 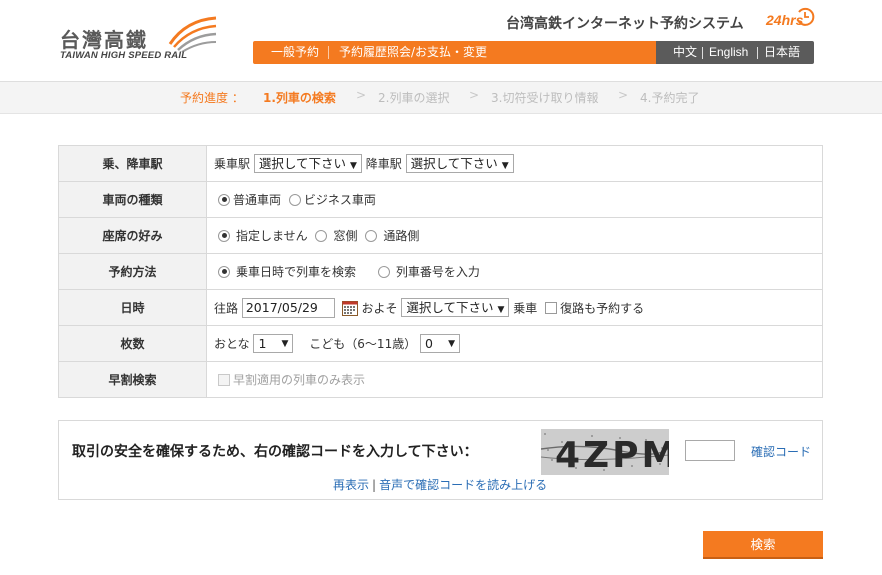 I want to click on approx-label: およそ, so click(x=379, y=308).